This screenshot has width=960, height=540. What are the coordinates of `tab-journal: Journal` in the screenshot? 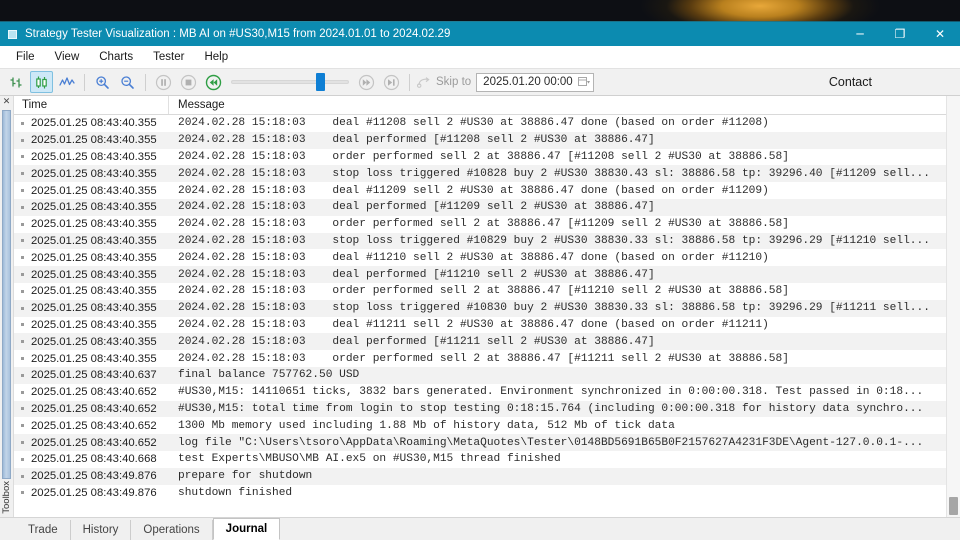 It's located at (246, 529).